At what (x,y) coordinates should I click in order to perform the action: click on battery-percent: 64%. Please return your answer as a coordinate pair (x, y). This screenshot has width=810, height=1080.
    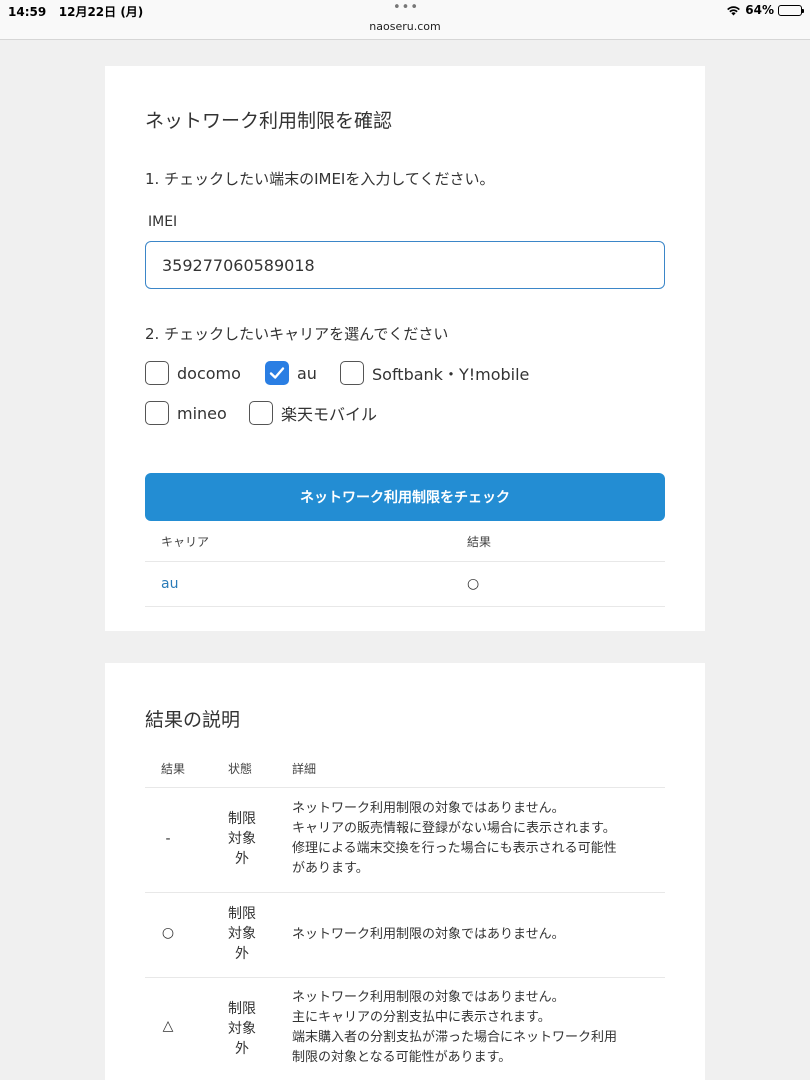
    Looking at the image, I should click on (759, 10).